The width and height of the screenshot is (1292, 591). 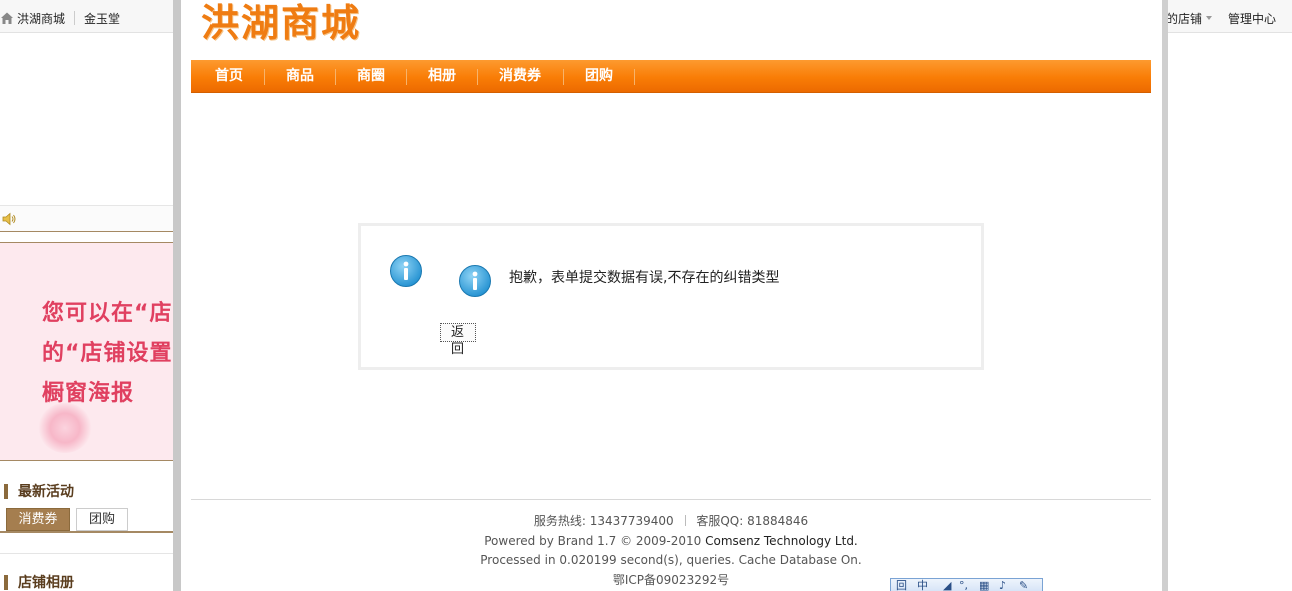 What do you see at coordinates (720, 521) in the screenshot?
I see `qq-label: 客服QQ:` at bounding box center [720, 521].